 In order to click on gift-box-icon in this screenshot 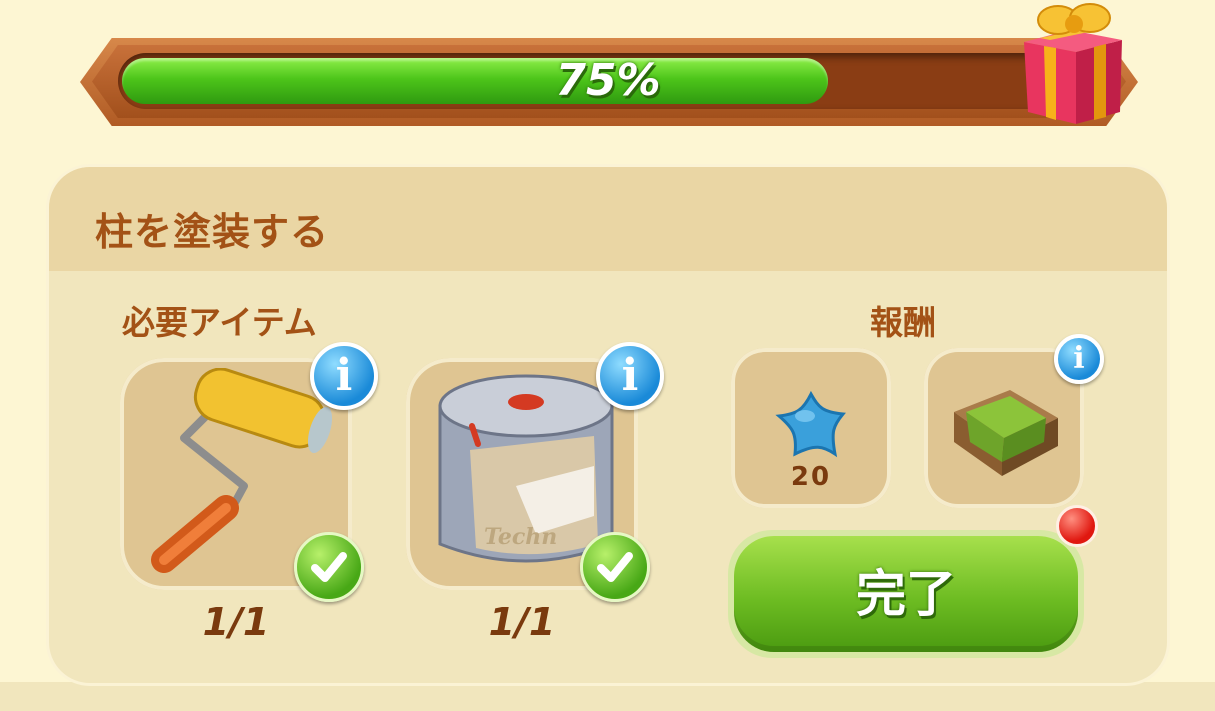, I will do `click(1073, 64)`.